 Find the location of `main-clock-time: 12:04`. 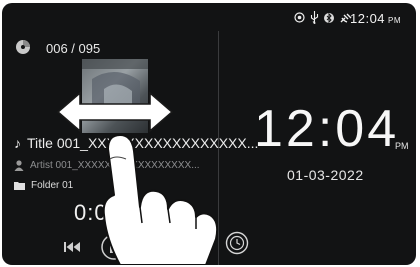

main-clock-time: 12:04 is located at coordinates (327, 129).